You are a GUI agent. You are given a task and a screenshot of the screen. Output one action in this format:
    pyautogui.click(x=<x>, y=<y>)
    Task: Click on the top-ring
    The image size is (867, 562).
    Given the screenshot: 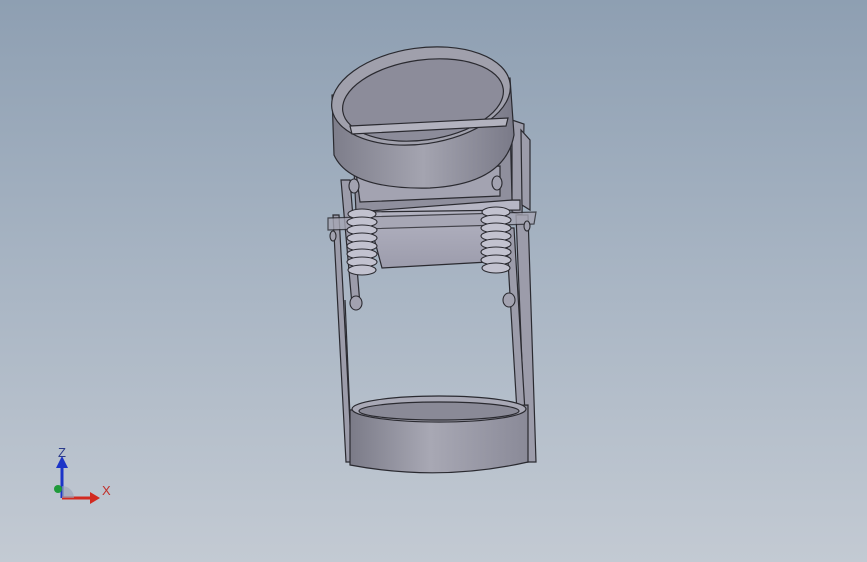 What is the action you would take?
    pyautogui.click(x=423, y=117)
    